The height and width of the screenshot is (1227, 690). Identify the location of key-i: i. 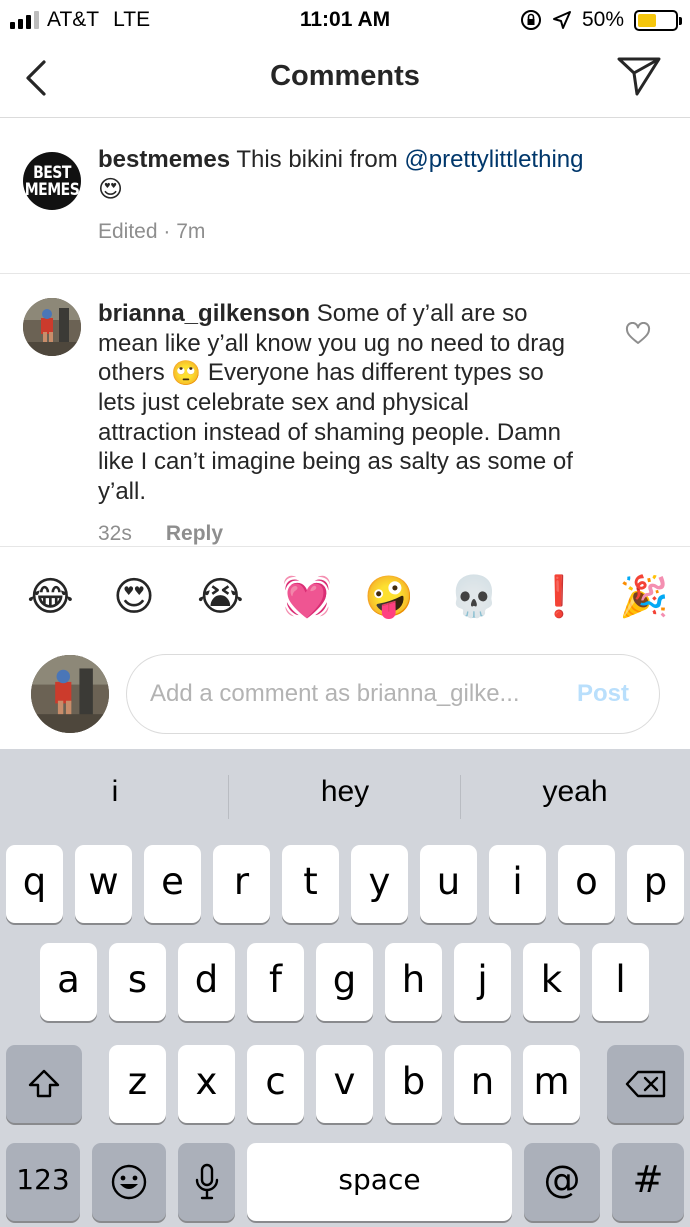
(517, 884).